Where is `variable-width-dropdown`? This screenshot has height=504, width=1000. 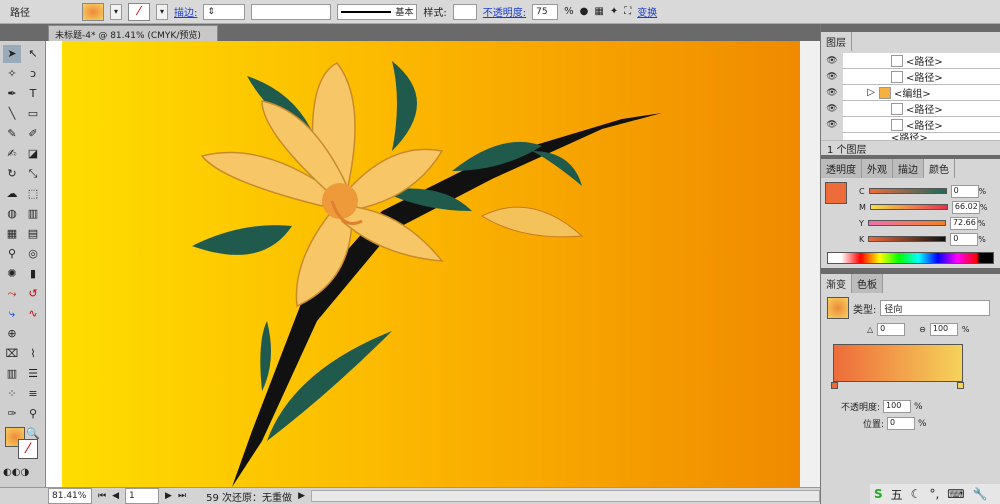 variable-width-dropdown is located at coordinates (291, 11).